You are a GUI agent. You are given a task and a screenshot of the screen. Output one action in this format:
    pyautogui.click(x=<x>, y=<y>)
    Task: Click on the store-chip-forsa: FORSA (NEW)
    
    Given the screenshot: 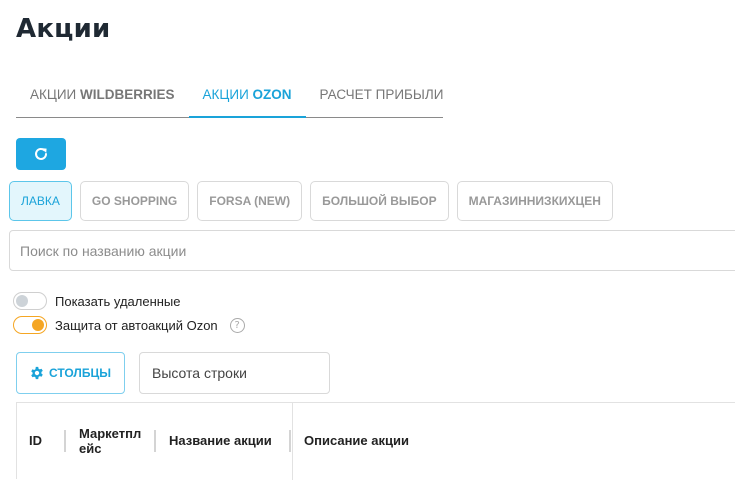 What is the action you would take?
    pyautogui.click(x=250, y=201)
    